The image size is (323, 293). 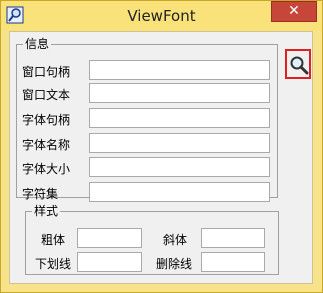 I want to click on underline-field, so click(x=109, y=262).